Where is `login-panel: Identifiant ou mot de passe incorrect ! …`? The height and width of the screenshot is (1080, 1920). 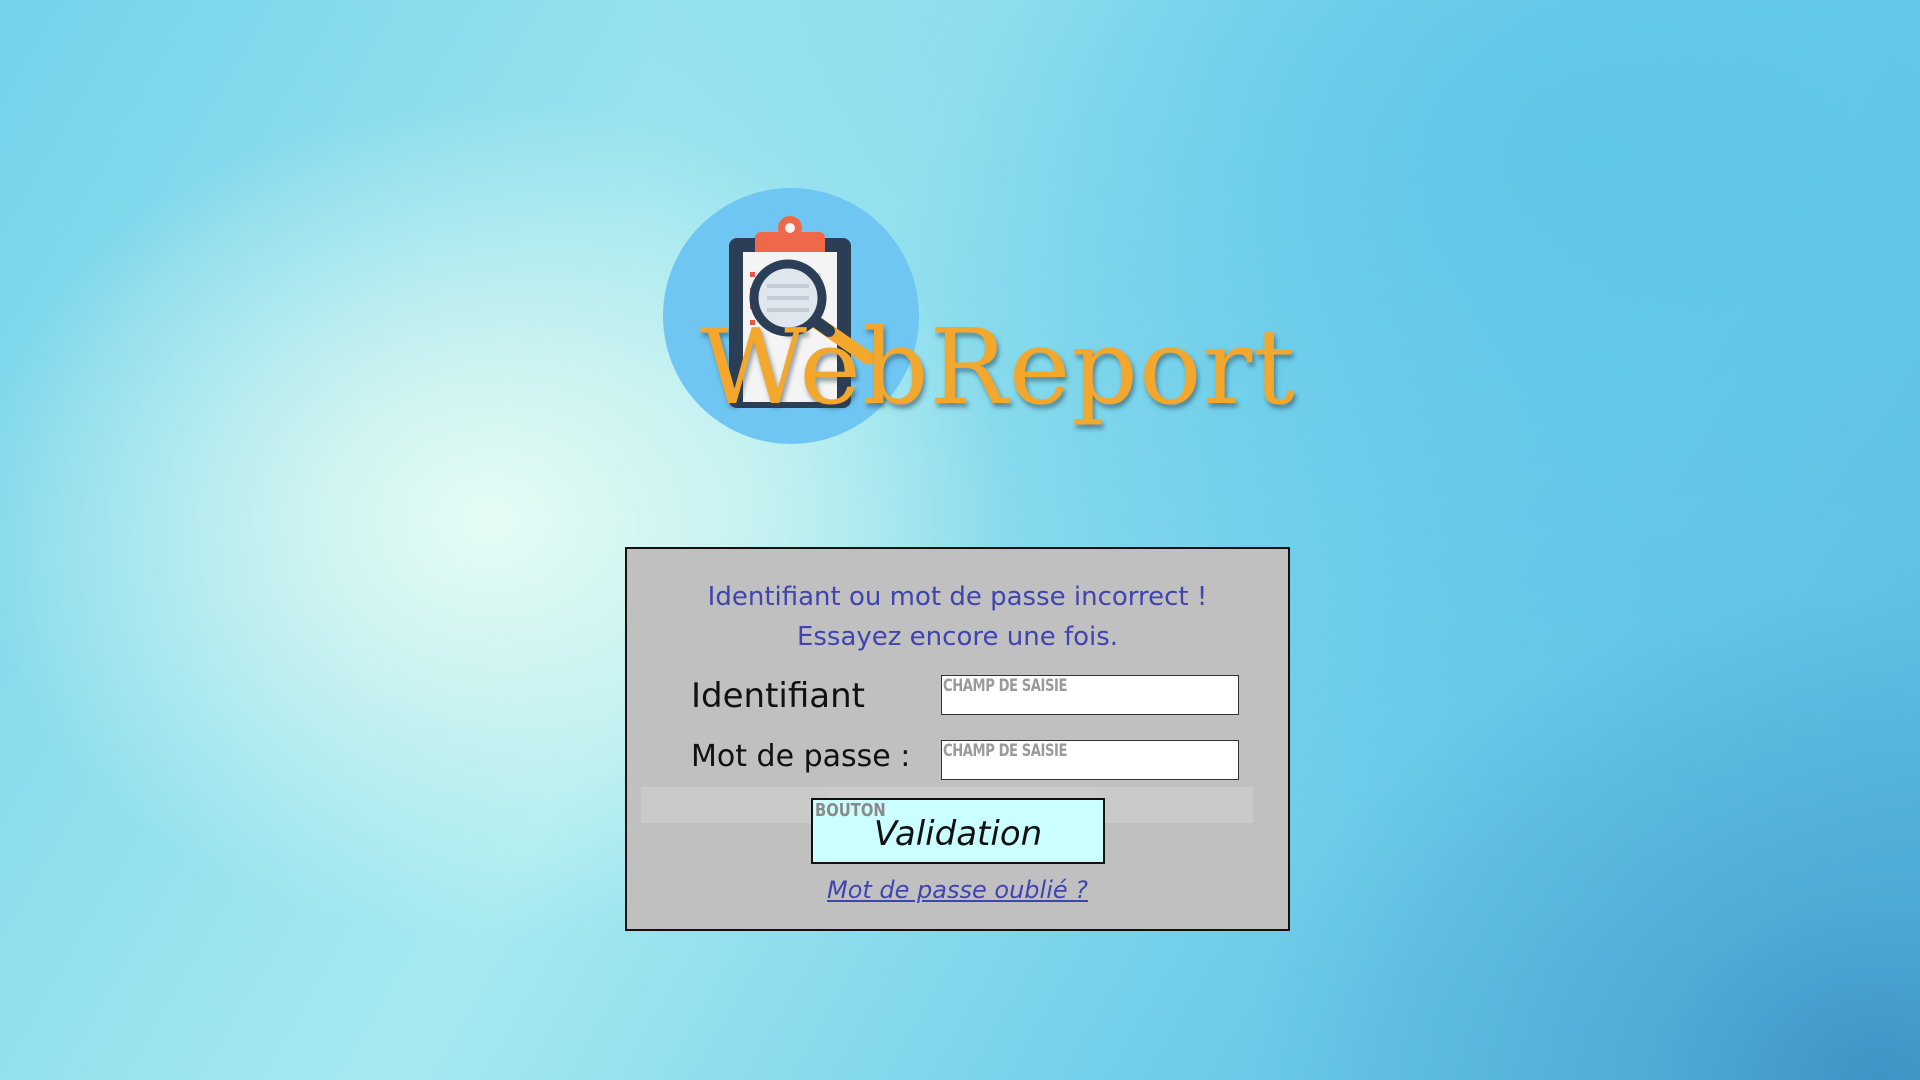 login-panel: Identifiant ou mot de passe incorrect ! … is located at coordinates (957, 739).